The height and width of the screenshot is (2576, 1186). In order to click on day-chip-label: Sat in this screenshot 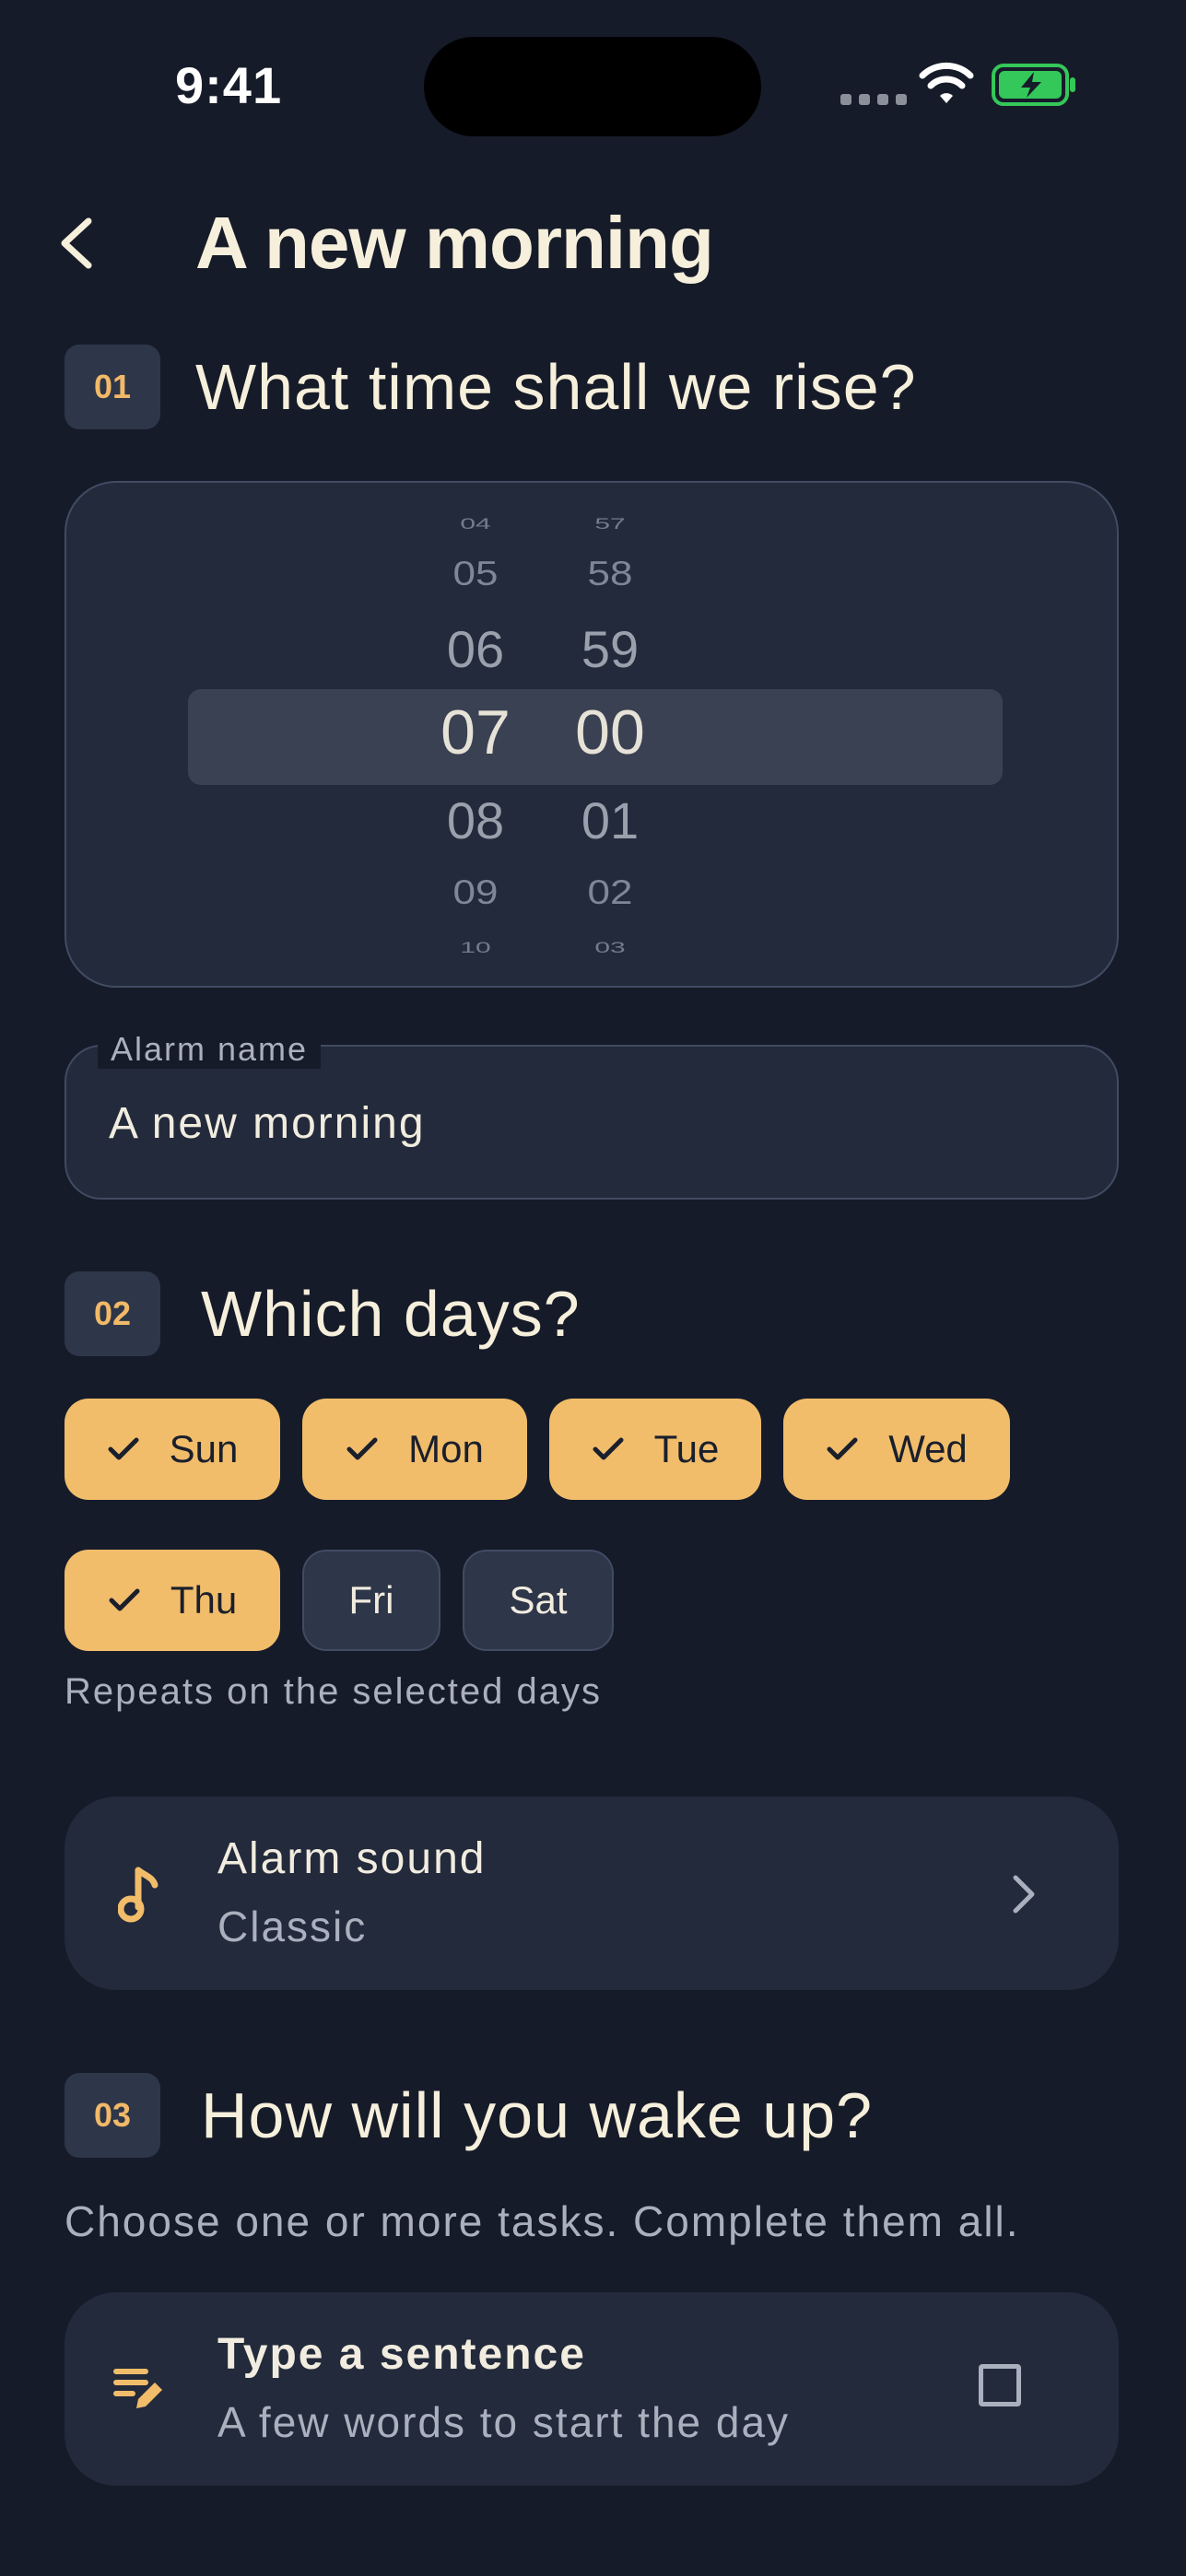, I will do `click(538, 1600)`.